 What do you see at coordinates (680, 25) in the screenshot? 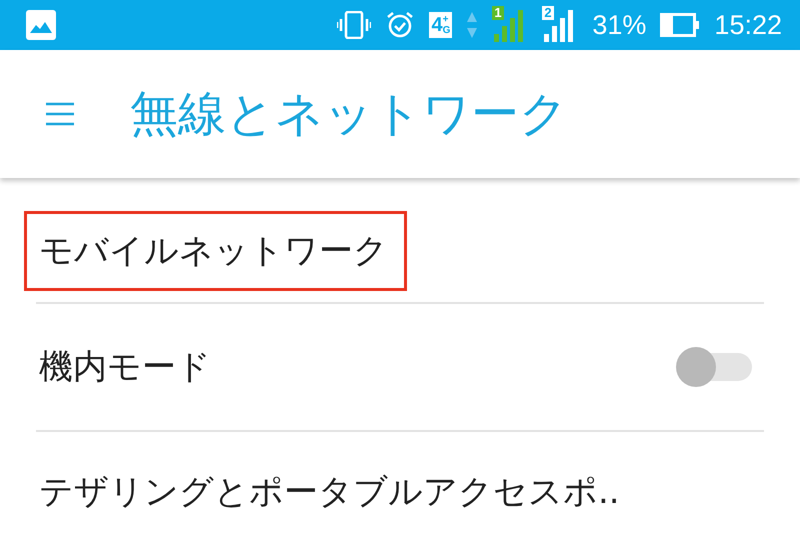
I see `battery-icon` at bounding box center [680, 25].